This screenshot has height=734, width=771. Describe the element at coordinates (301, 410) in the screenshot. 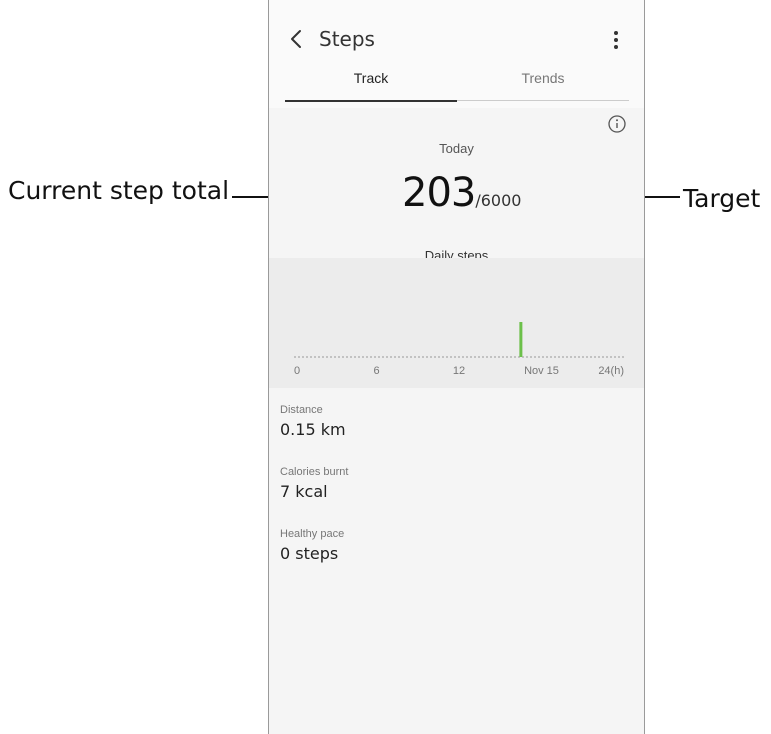

I see `stat-label: Distance` at that location.